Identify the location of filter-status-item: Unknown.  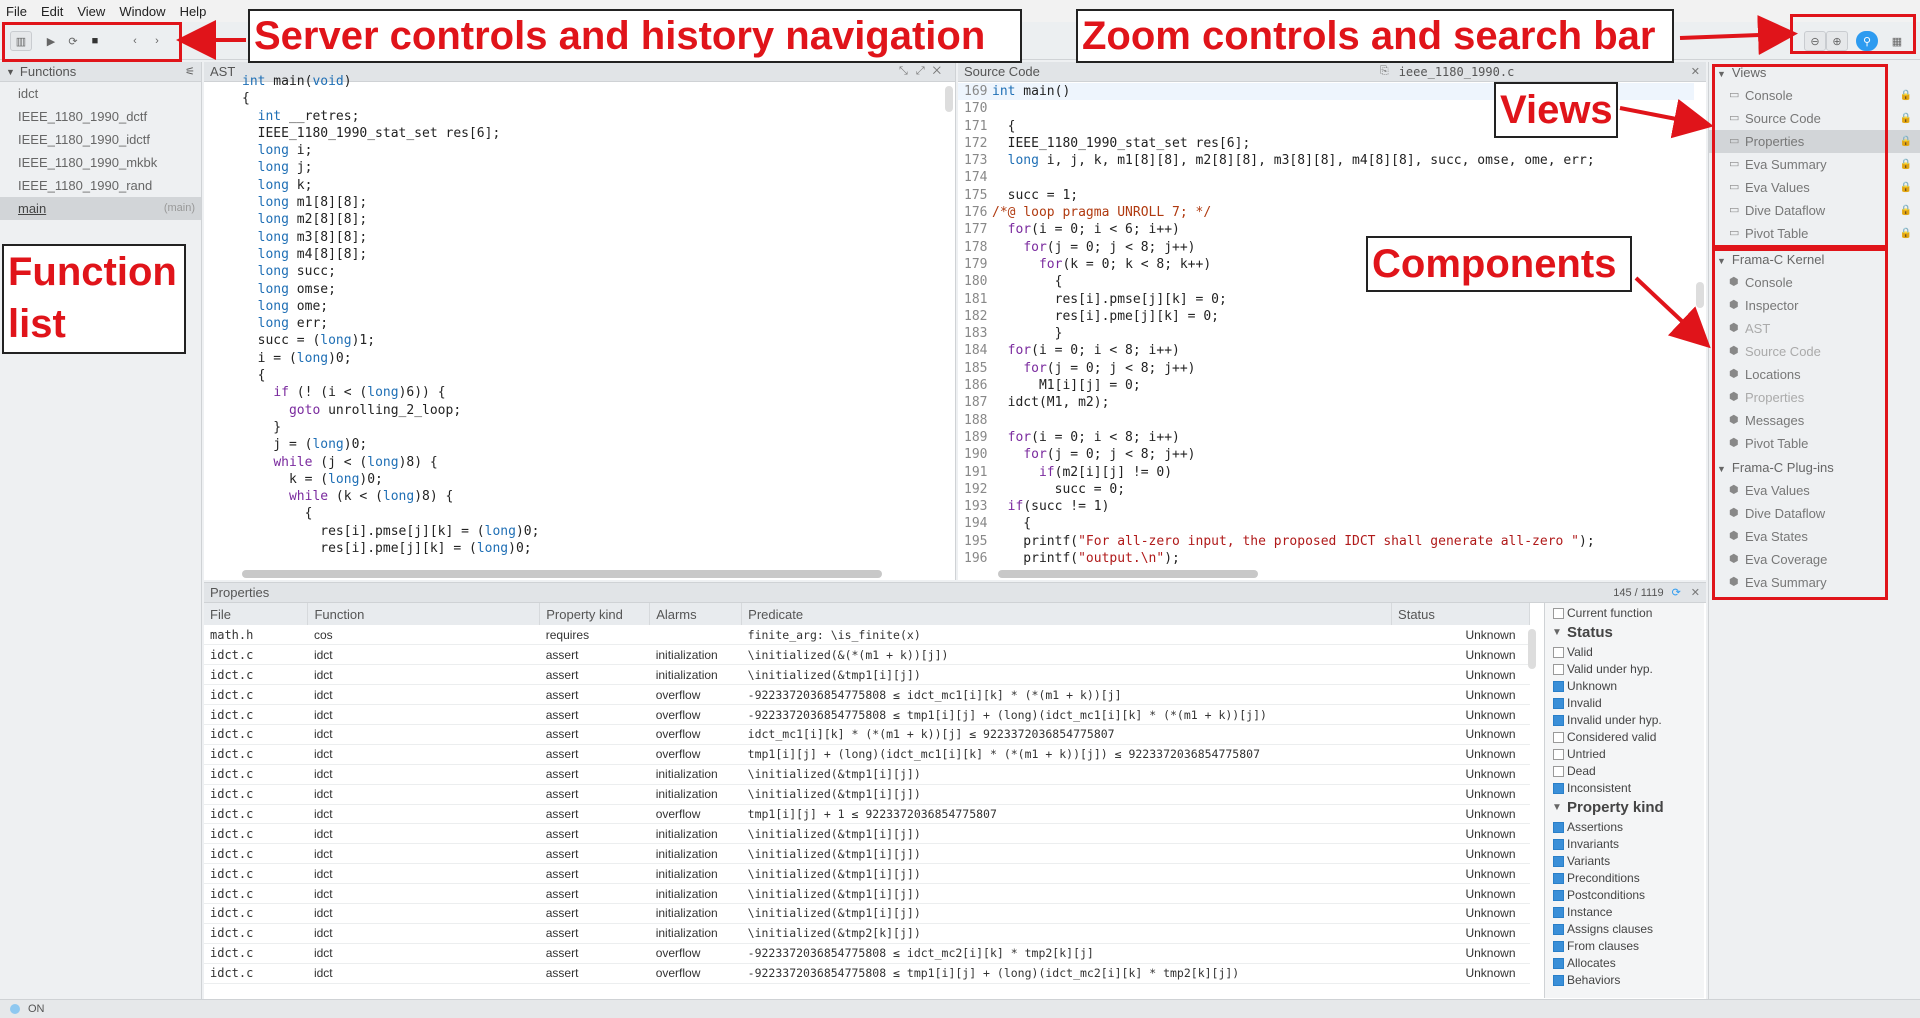
(1624, 686).